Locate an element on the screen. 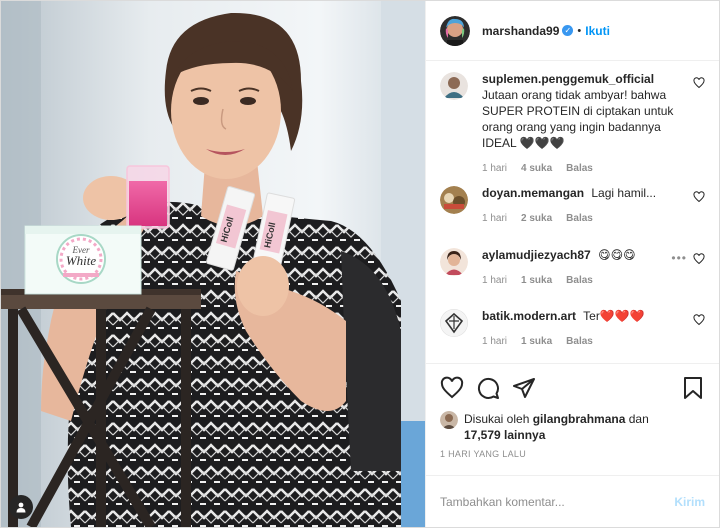 This screenshot has height=528, width=720. add-comment-bar: Kirim is located at coordinates (572, 501).